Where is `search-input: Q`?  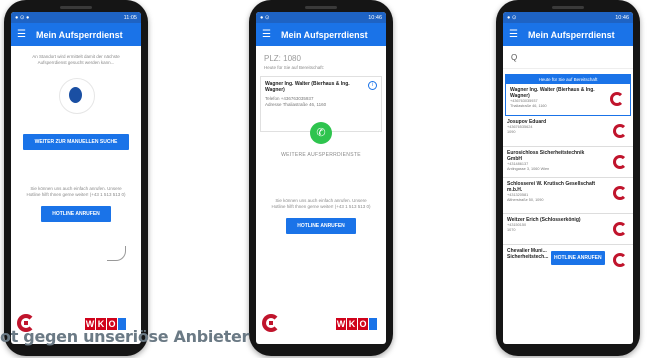
search-input: Q is located at coordinates (568, 57).